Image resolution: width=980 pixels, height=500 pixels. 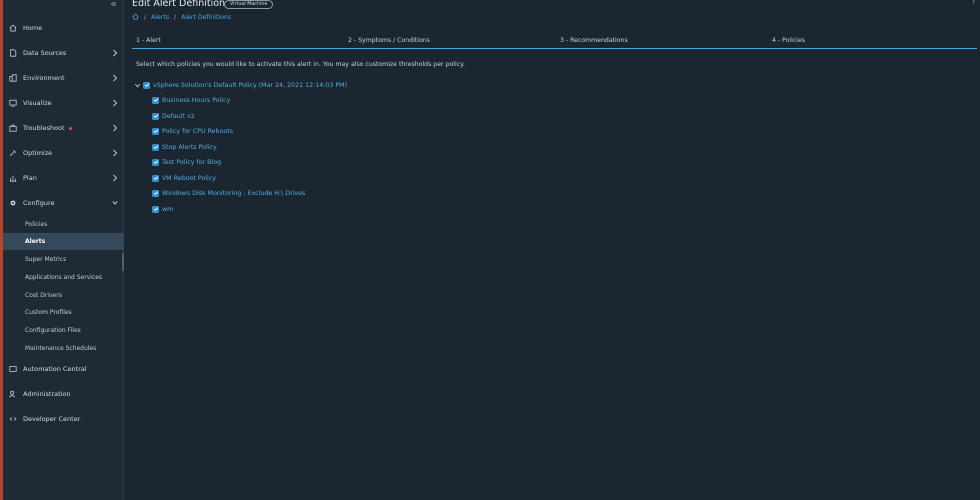 I want to click on sidebar-item-configure: Configure, so click(x=63, y=203).